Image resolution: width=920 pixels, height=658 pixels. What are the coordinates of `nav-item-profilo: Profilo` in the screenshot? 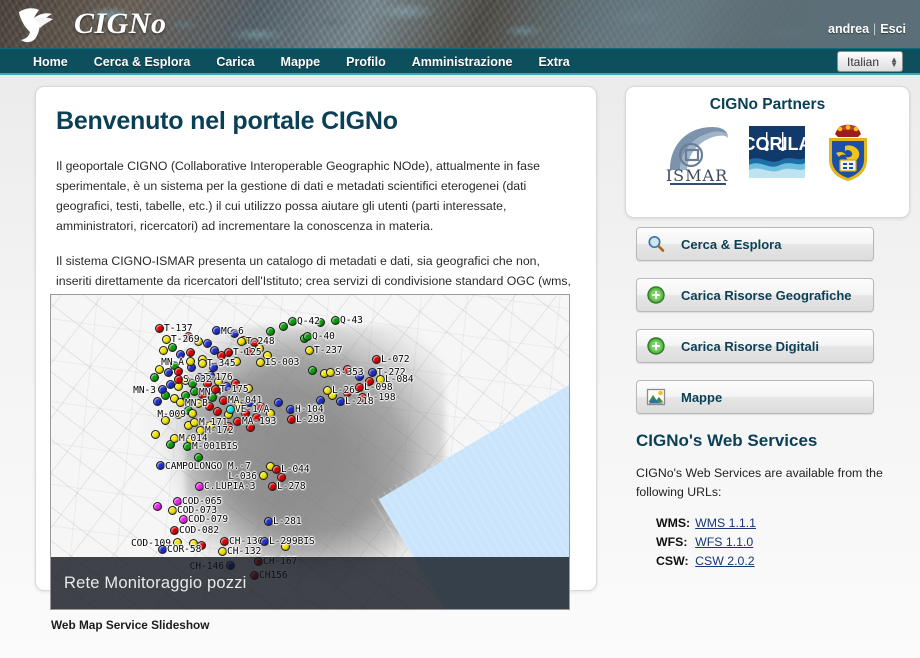 It's located at (366, 61).